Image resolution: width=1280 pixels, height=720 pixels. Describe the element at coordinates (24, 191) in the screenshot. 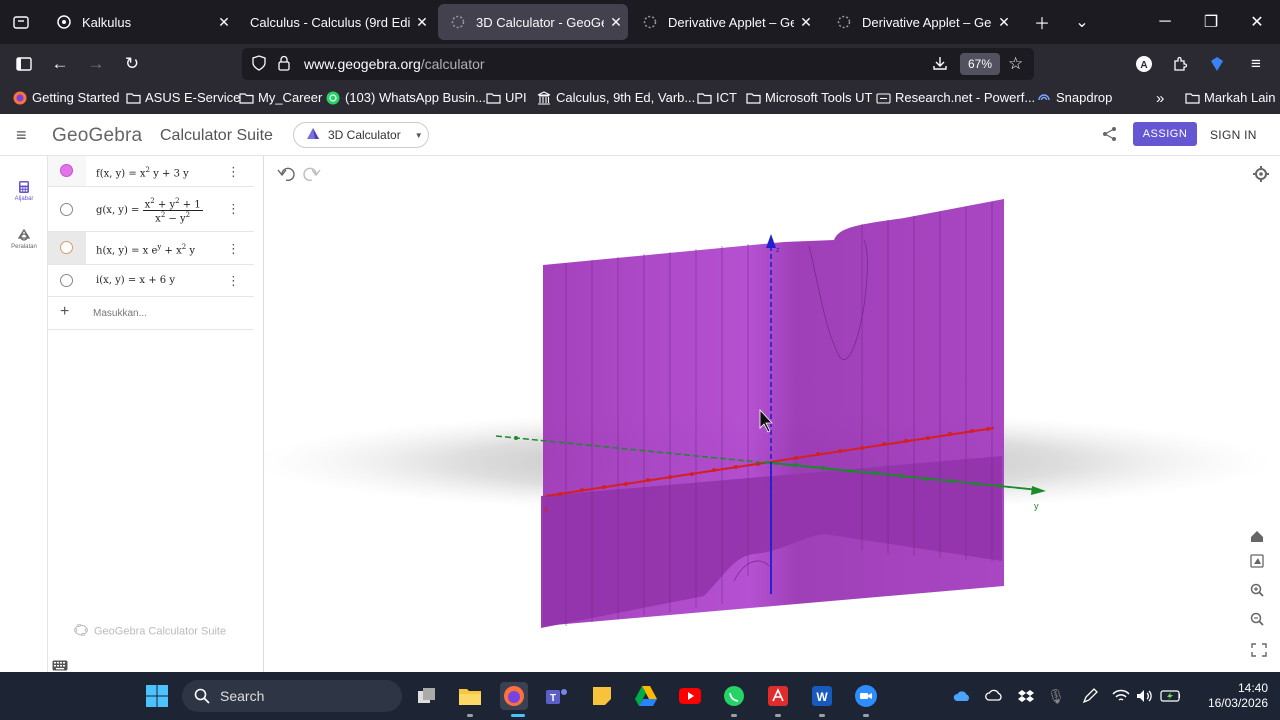

I see `sidetab-algebra: Aljabar` at that location.